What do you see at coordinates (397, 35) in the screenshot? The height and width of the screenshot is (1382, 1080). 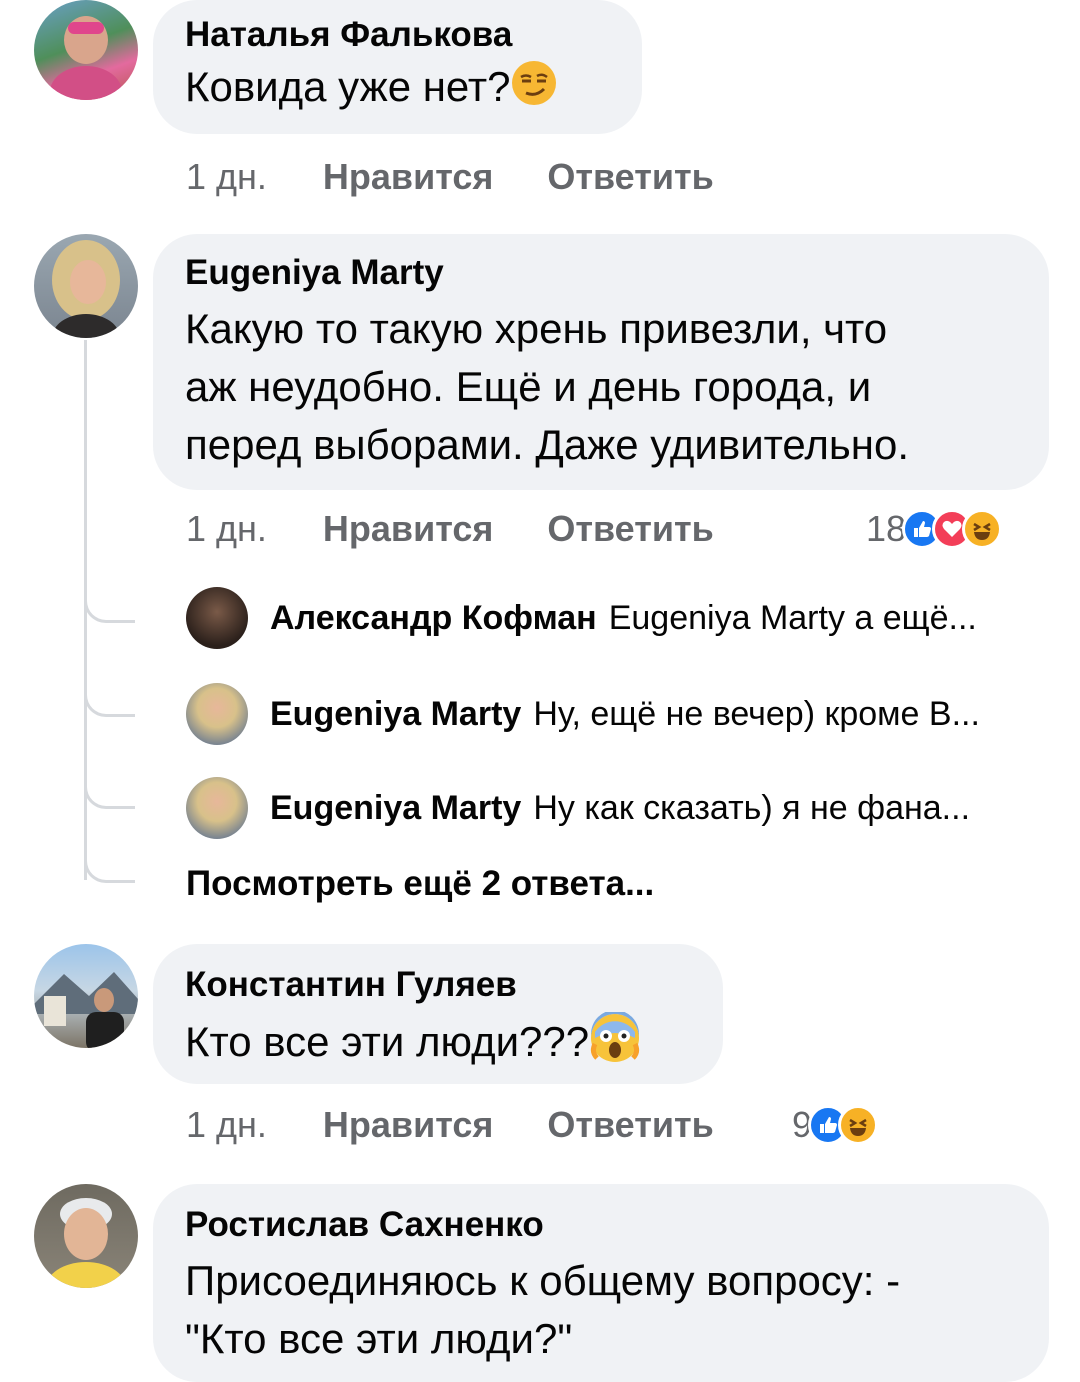 I see `comment-author: Наталья Фалькова` at bounding box center [397, 35].